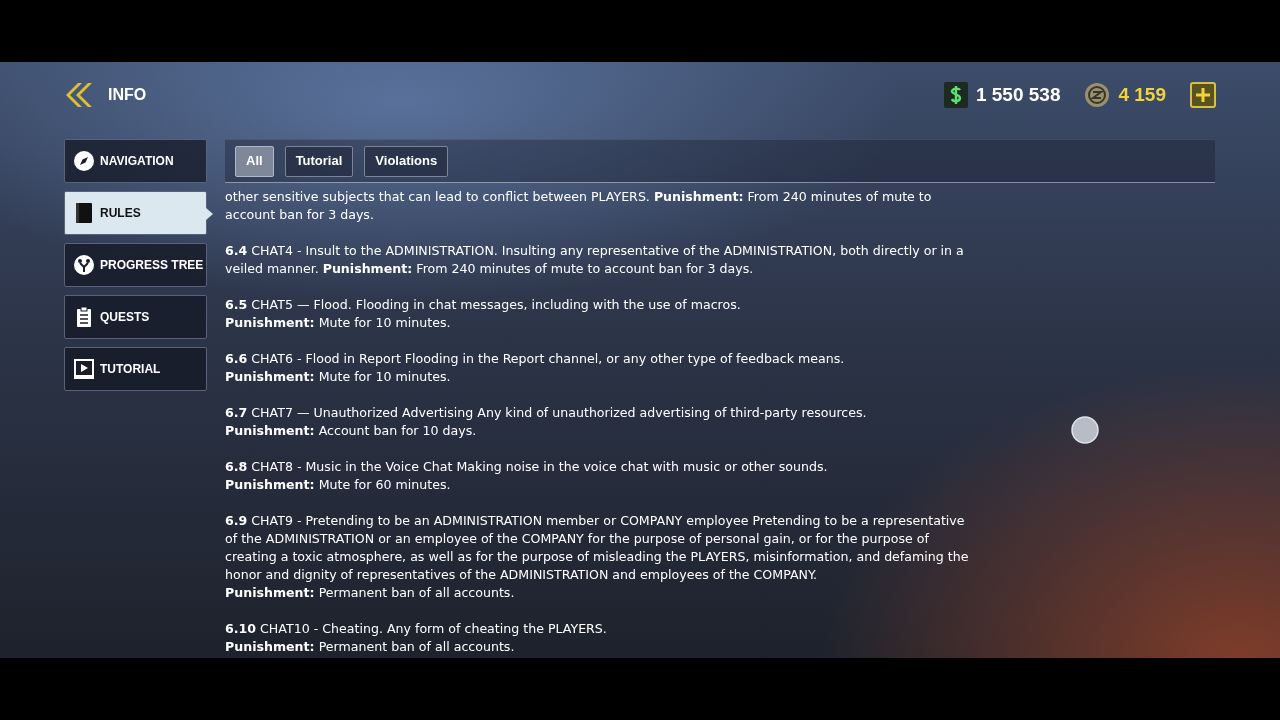 The width and height of the screenshot is (1280, 720). Describe the element at coordinates (84, 161) in the screenshot. I see `compass-icon` at that location.